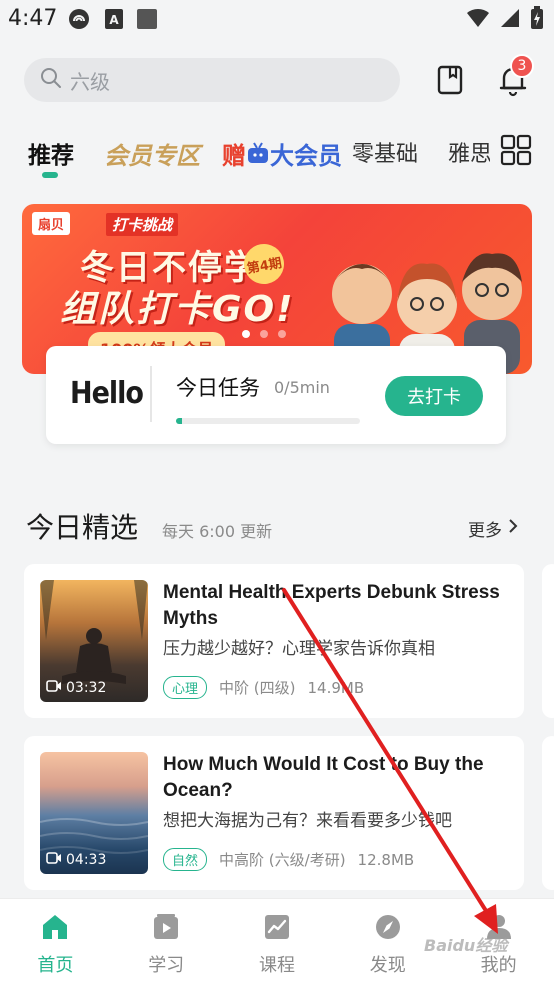  What do you see at coordinates (257, 688) in the screenshot?
I see `card-level: 中阶 (四级)` at bounding box center [257, 688].